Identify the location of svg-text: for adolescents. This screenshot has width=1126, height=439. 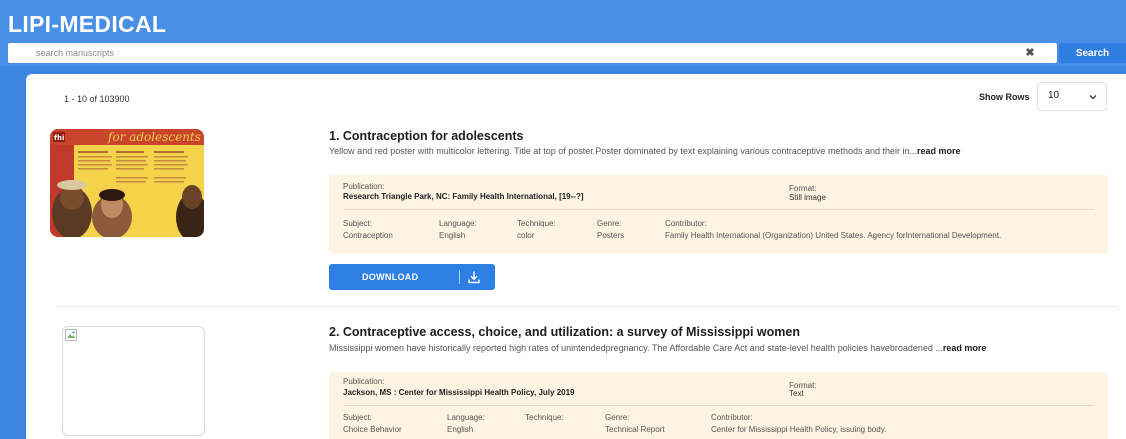
(154, 137).